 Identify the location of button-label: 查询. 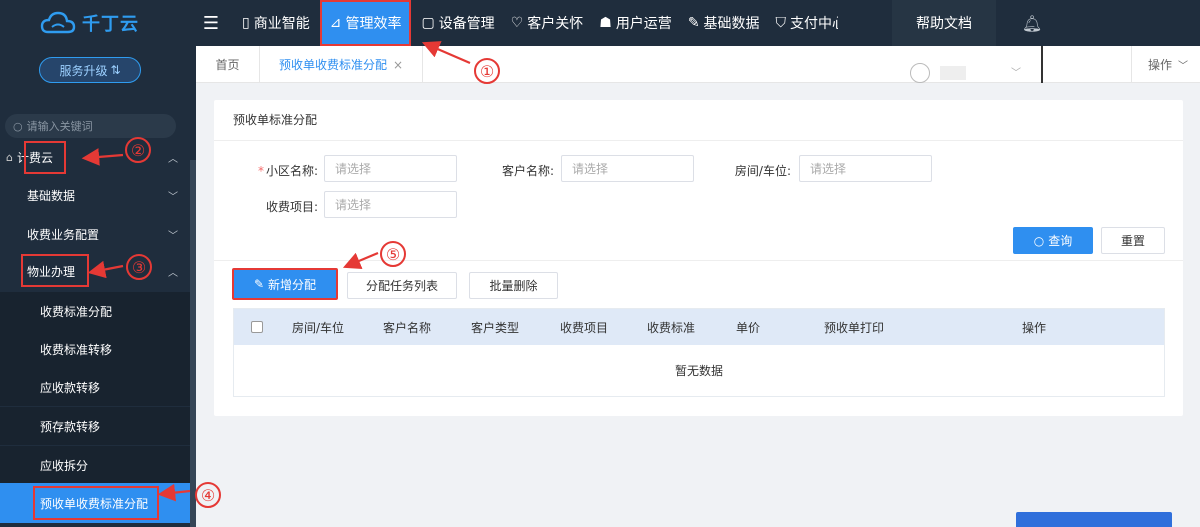
(1060, 241).